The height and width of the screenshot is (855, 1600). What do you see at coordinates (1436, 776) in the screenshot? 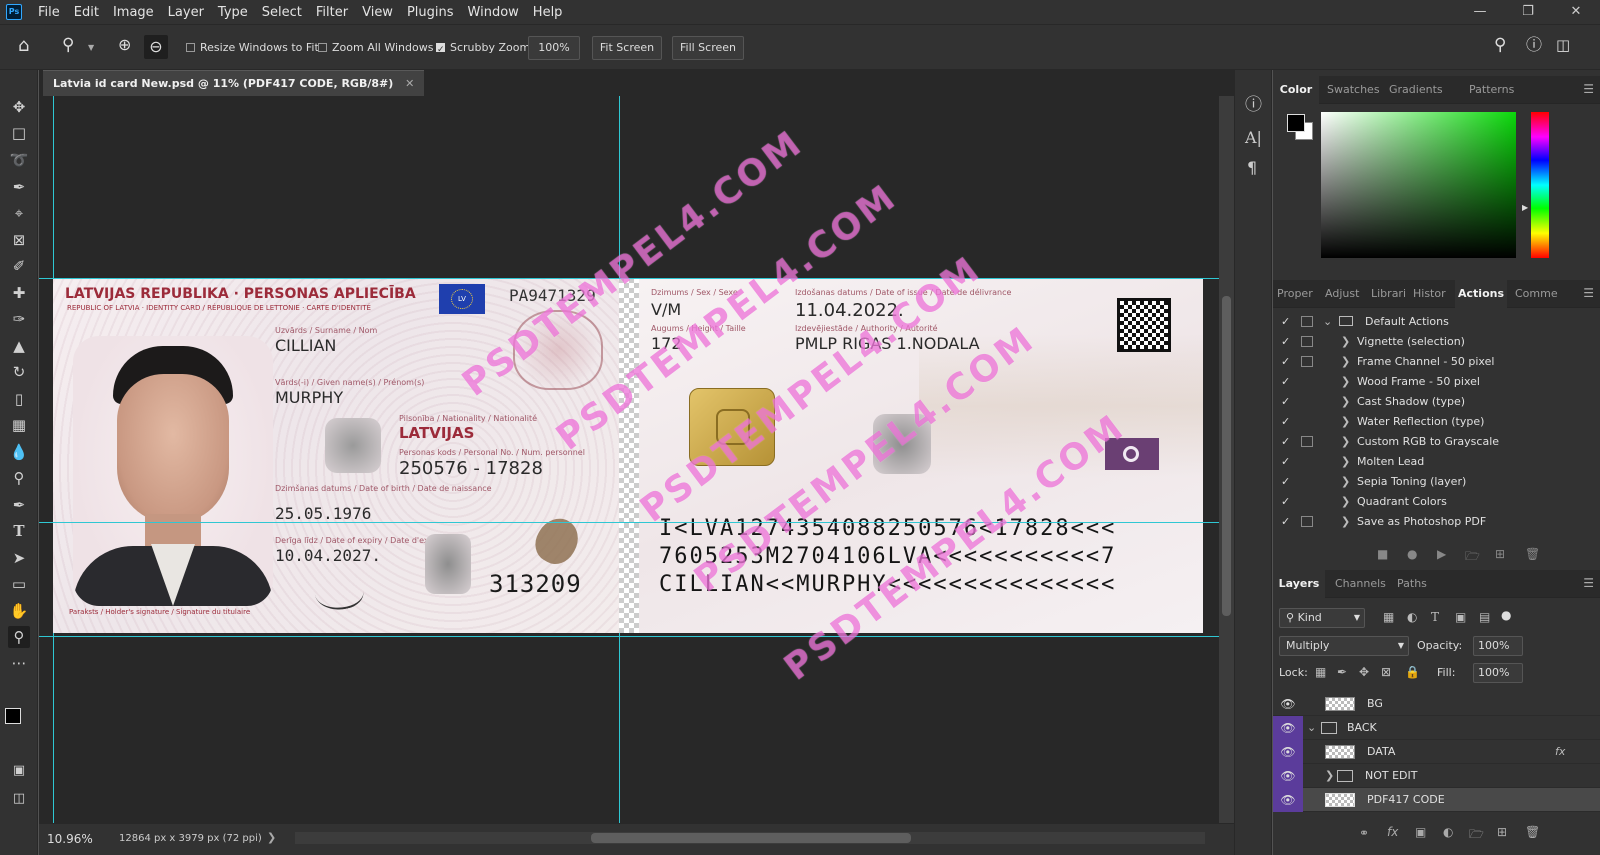
I see `layer-row-not-edit: 👁 ❯ NOT EDIT` at bounding box center [1436, 776].